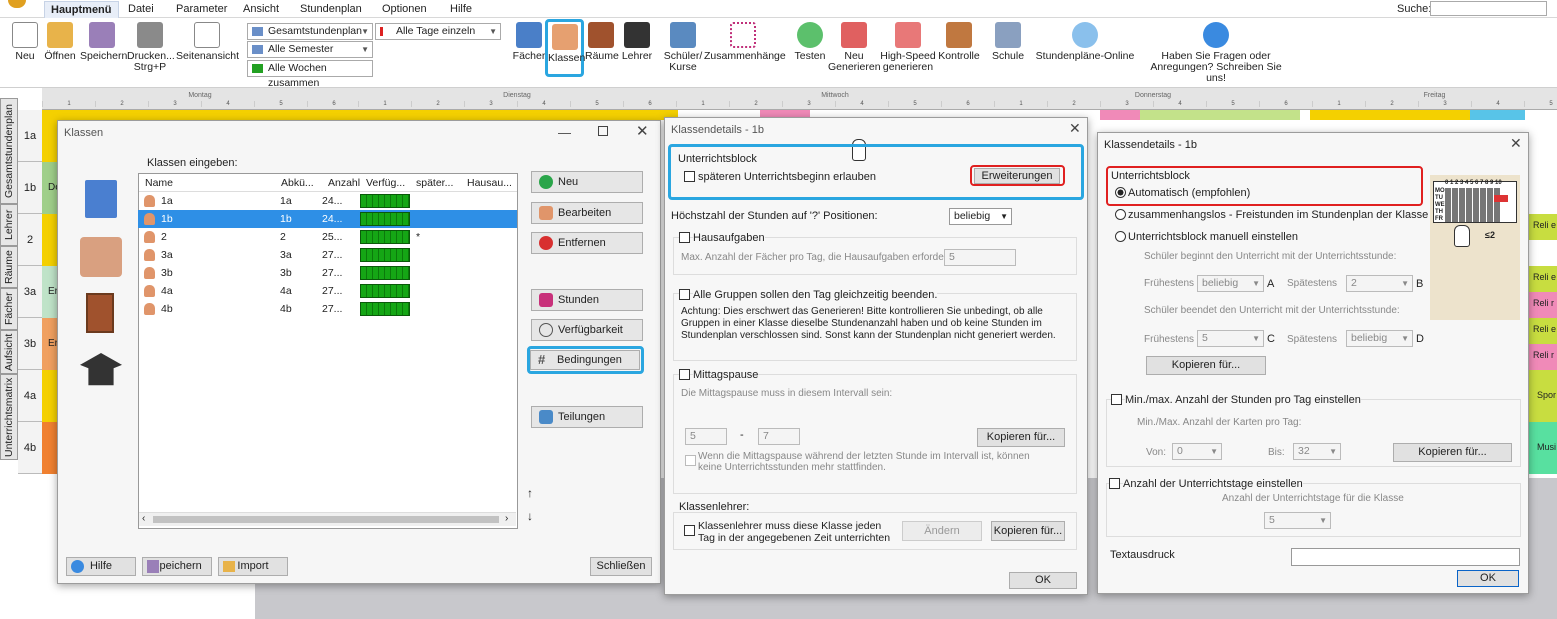  What do you see at coordinates (980, 216) in the screenshot?
I see `max-hours-select: beliebig ▼` at bounding box center [980, 216].